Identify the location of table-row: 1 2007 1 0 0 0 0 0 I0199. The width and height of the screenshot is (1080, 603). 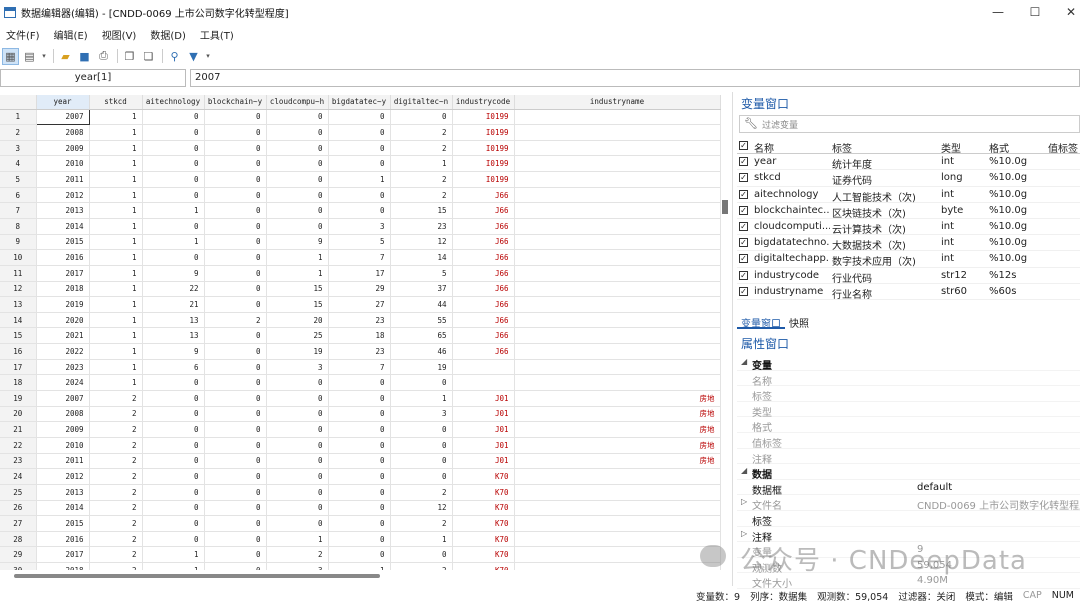
(360, 117).